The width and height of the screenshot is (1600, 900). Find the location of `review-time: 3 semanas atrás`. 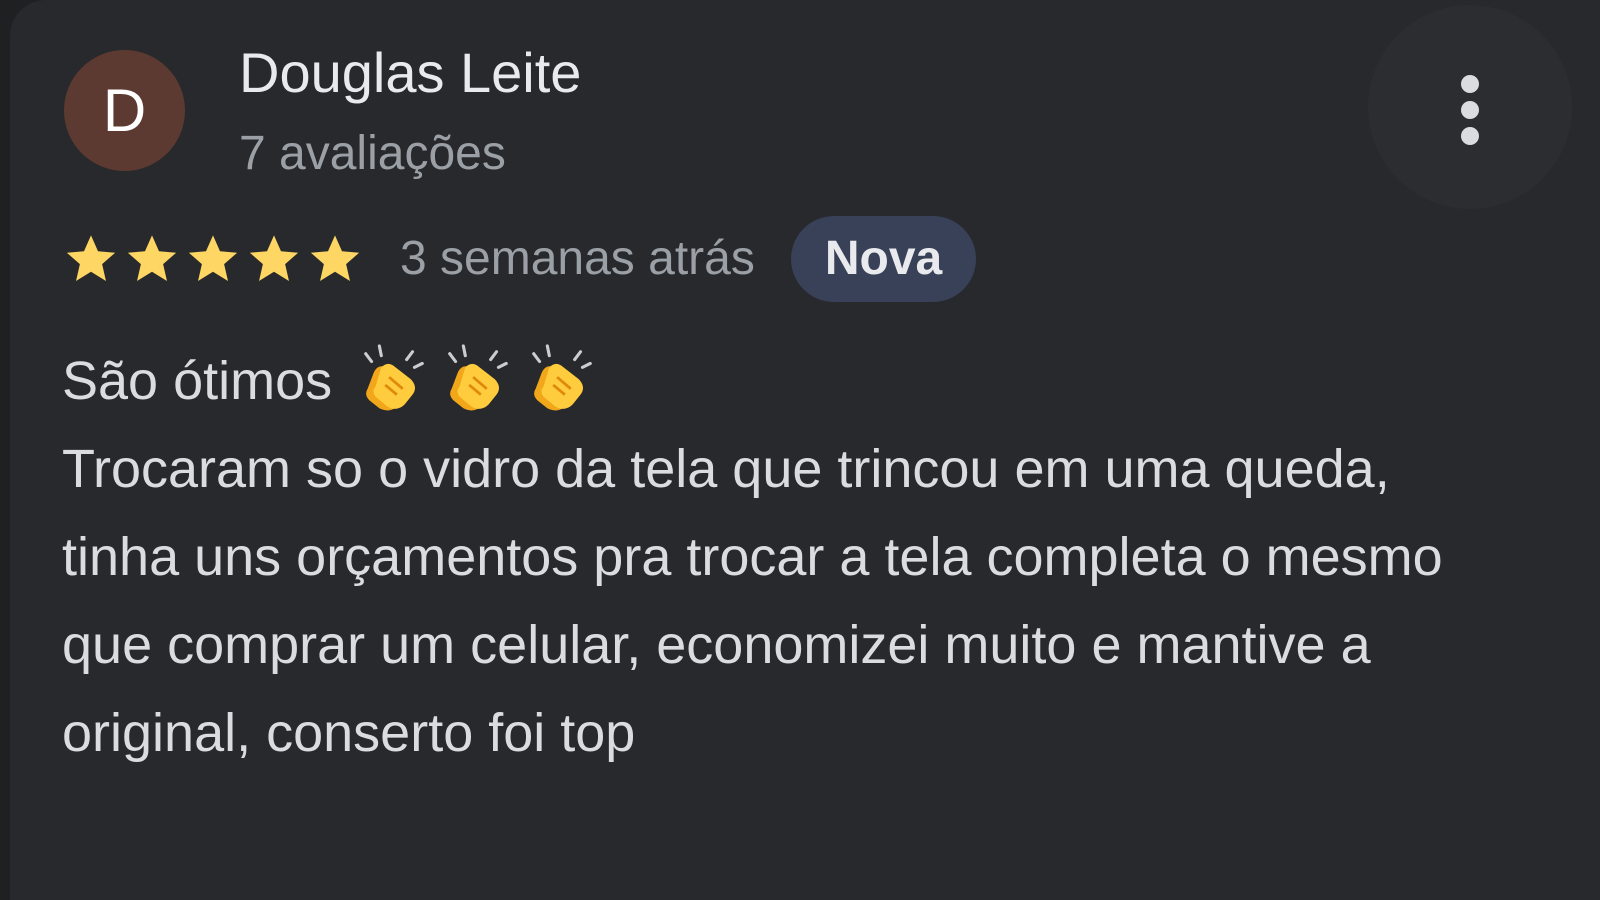

review-time: 3 semanas atrás is located at coordinates (577, 258).